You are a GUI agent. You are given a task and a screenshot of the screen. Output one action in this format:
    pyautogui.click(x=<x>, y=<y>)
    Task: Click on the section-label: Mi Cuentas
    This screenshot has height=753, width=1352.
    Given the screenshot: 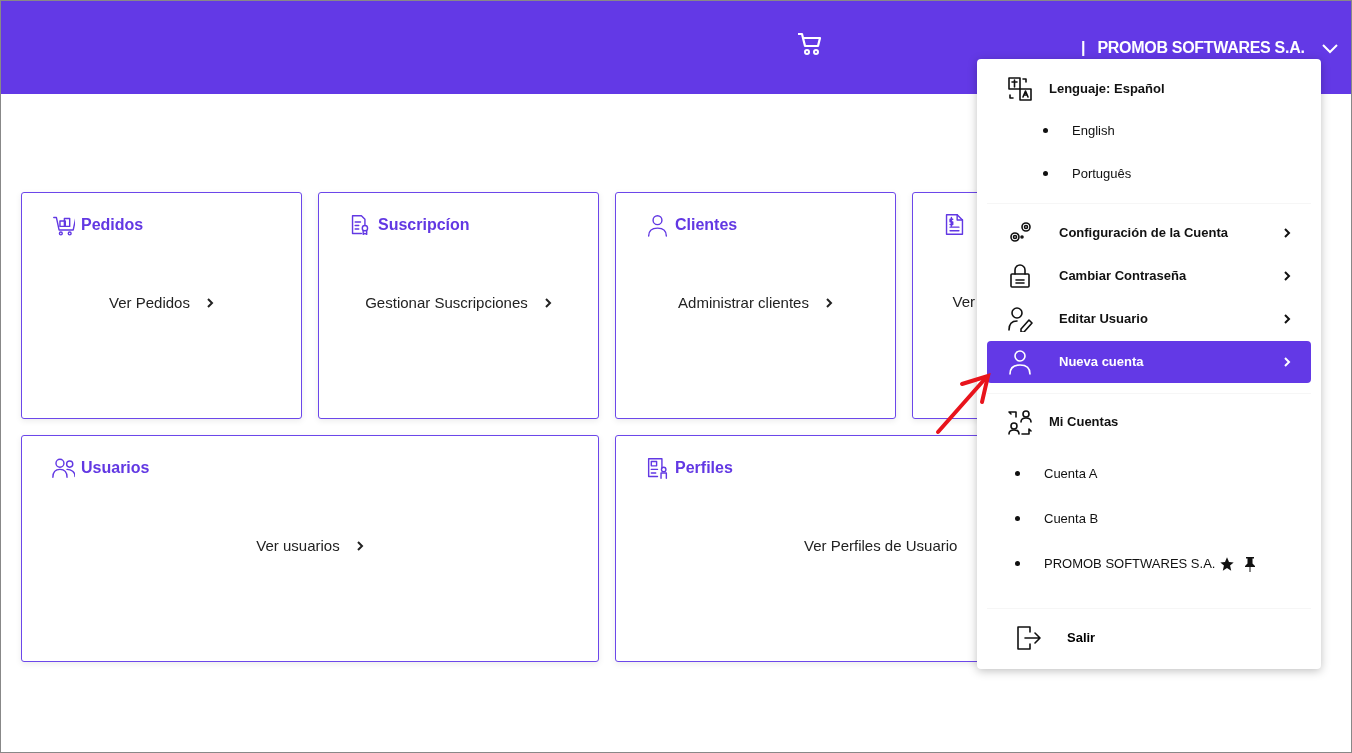 What is the action you would take?
    pyautogui.click(x=1084, y=422)
    